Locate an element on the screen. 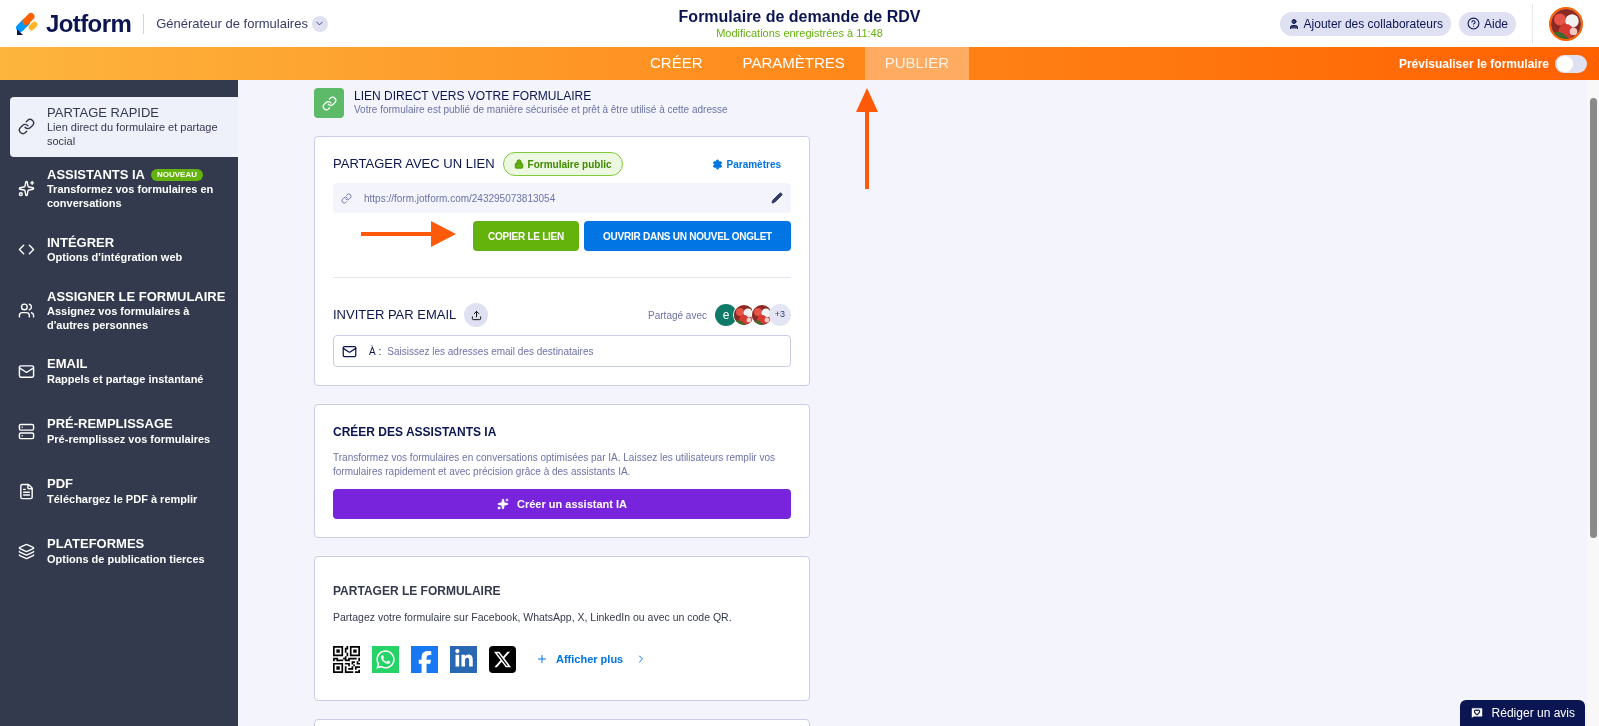 The width and height of the screenshot is (1599, 726). plus-icon is located at coordinates (542, 659).